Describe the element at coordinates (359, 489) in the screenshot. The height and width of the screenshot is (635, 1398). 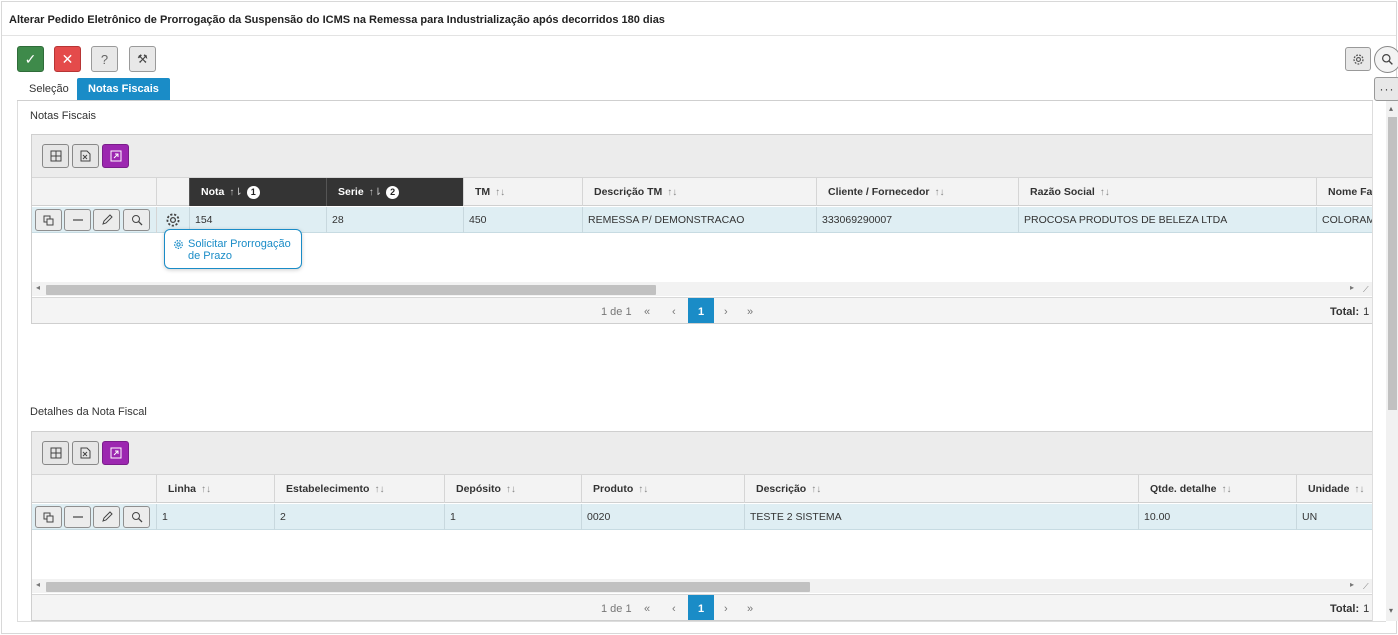
I see `header-estabelecimento: Estabelecimento ↑↓` at that location.